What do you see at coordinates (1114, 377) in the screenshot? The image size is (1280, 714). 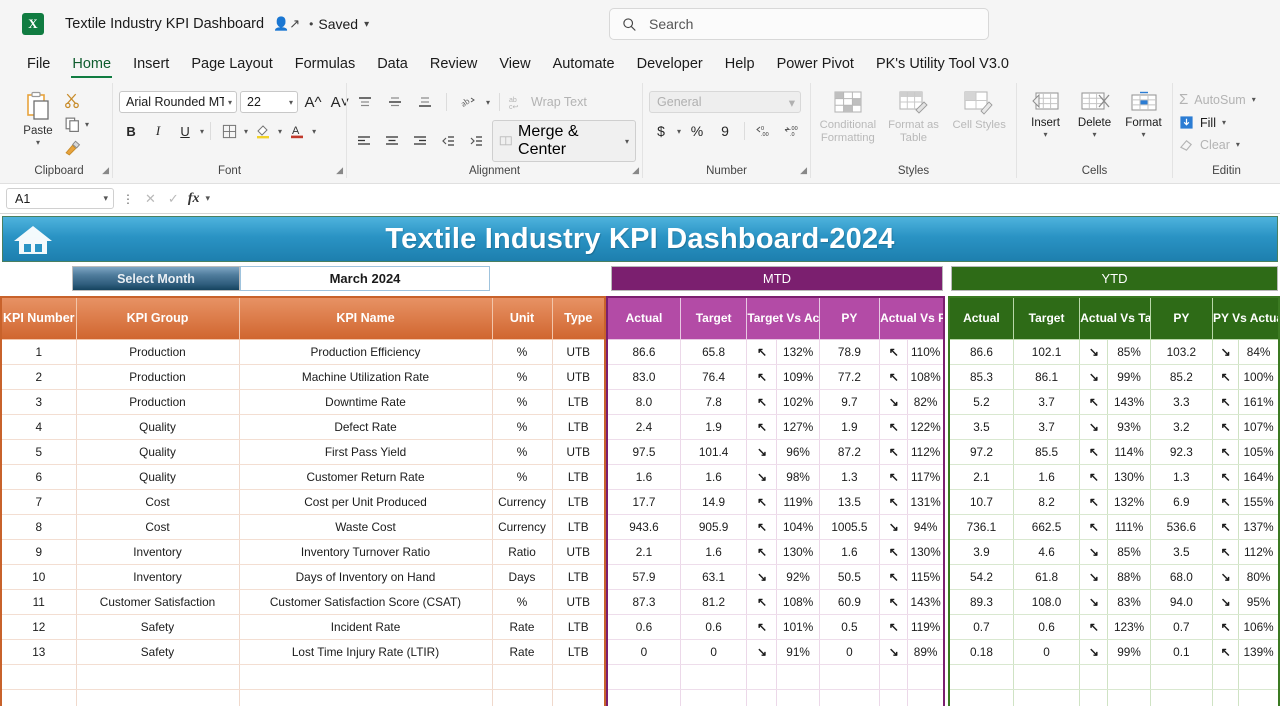 I see `table-row: 85.3 86.1 ↘ 99% 85.2 ↖ 100%` at bounding box center [1114, 377].